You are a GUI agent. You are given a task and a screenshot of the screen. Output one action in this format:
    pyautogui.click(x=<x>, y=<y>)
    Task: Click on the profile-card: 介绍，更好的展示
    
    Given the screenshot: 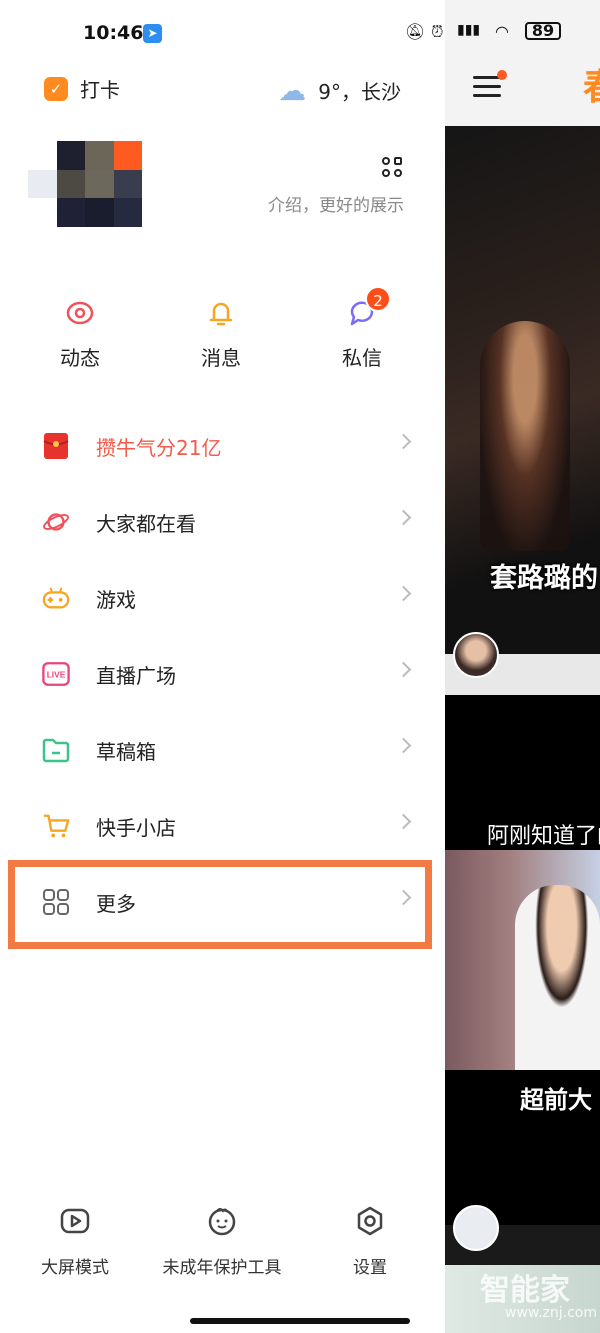 What is the action you would take?
    pyautogui.click(x=223, y=186)
    